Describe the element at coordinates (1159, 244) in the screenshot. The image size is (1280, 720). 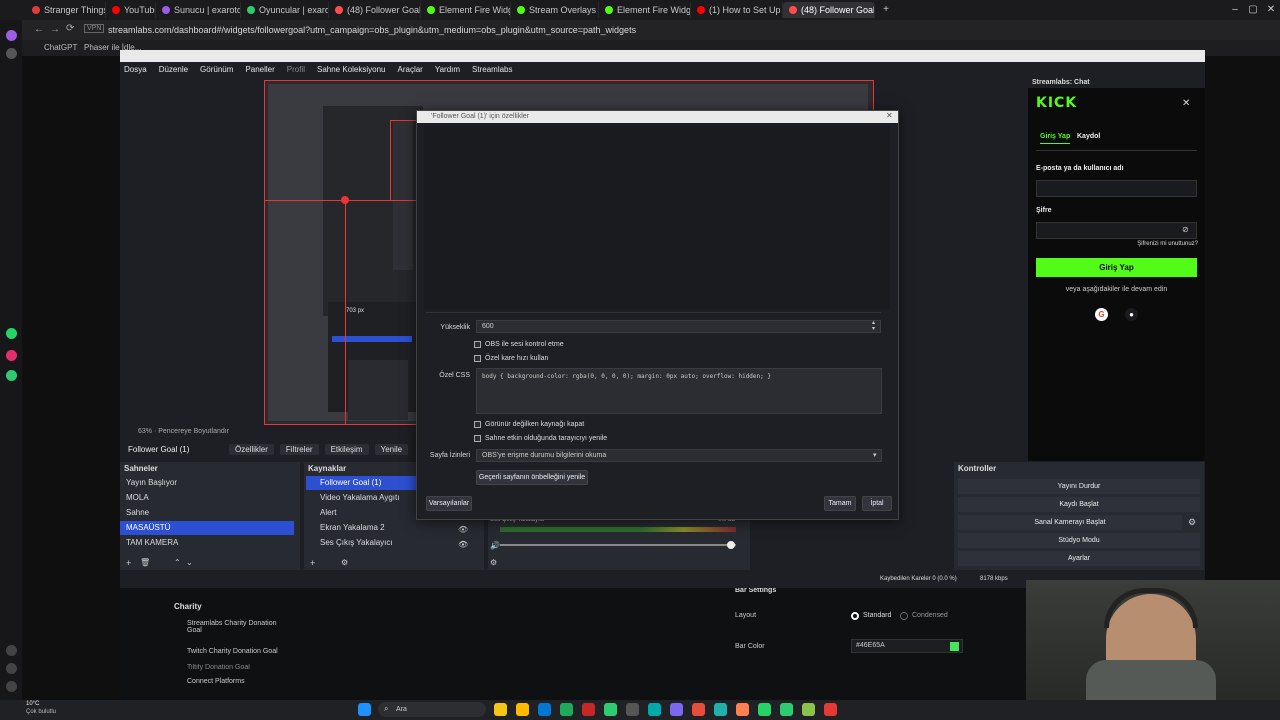
I see `forgot-password-link: Şifrenizi mi unuttunuz?` at that location.